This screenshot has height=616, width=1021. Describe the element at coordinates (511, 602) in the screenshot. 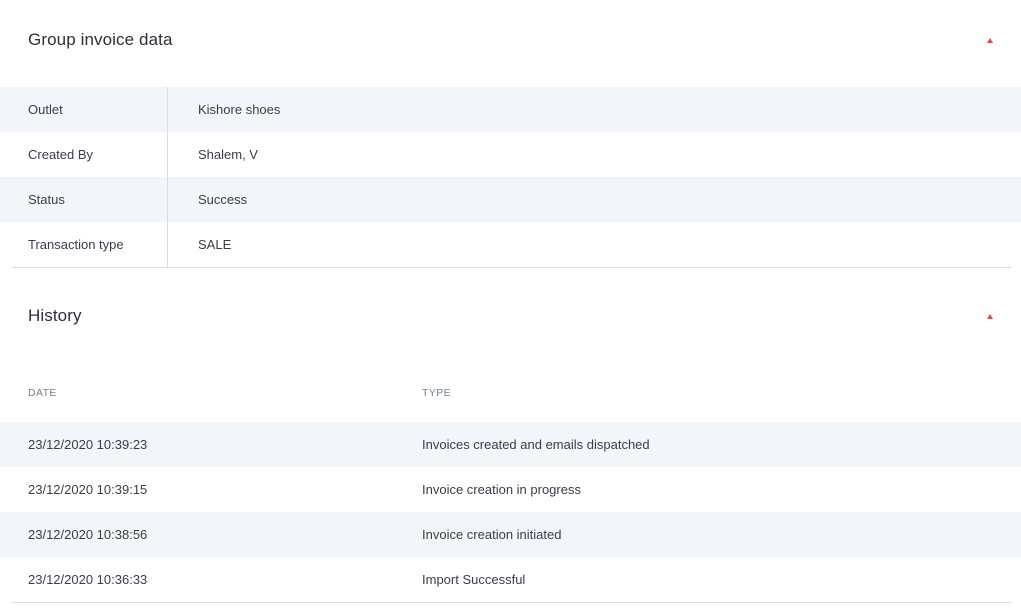

I see `section-divider` at that location.